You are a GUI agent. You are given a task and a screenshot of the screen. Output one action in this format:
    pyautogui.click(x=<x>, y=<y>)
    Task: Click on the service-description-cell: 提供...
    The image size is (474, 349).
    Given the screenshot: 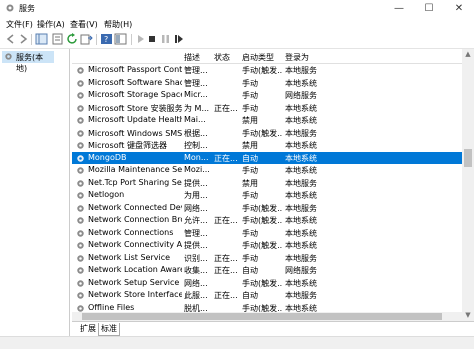 What is the action you would take?
    pyautogui.click(x=196, y=183)
    